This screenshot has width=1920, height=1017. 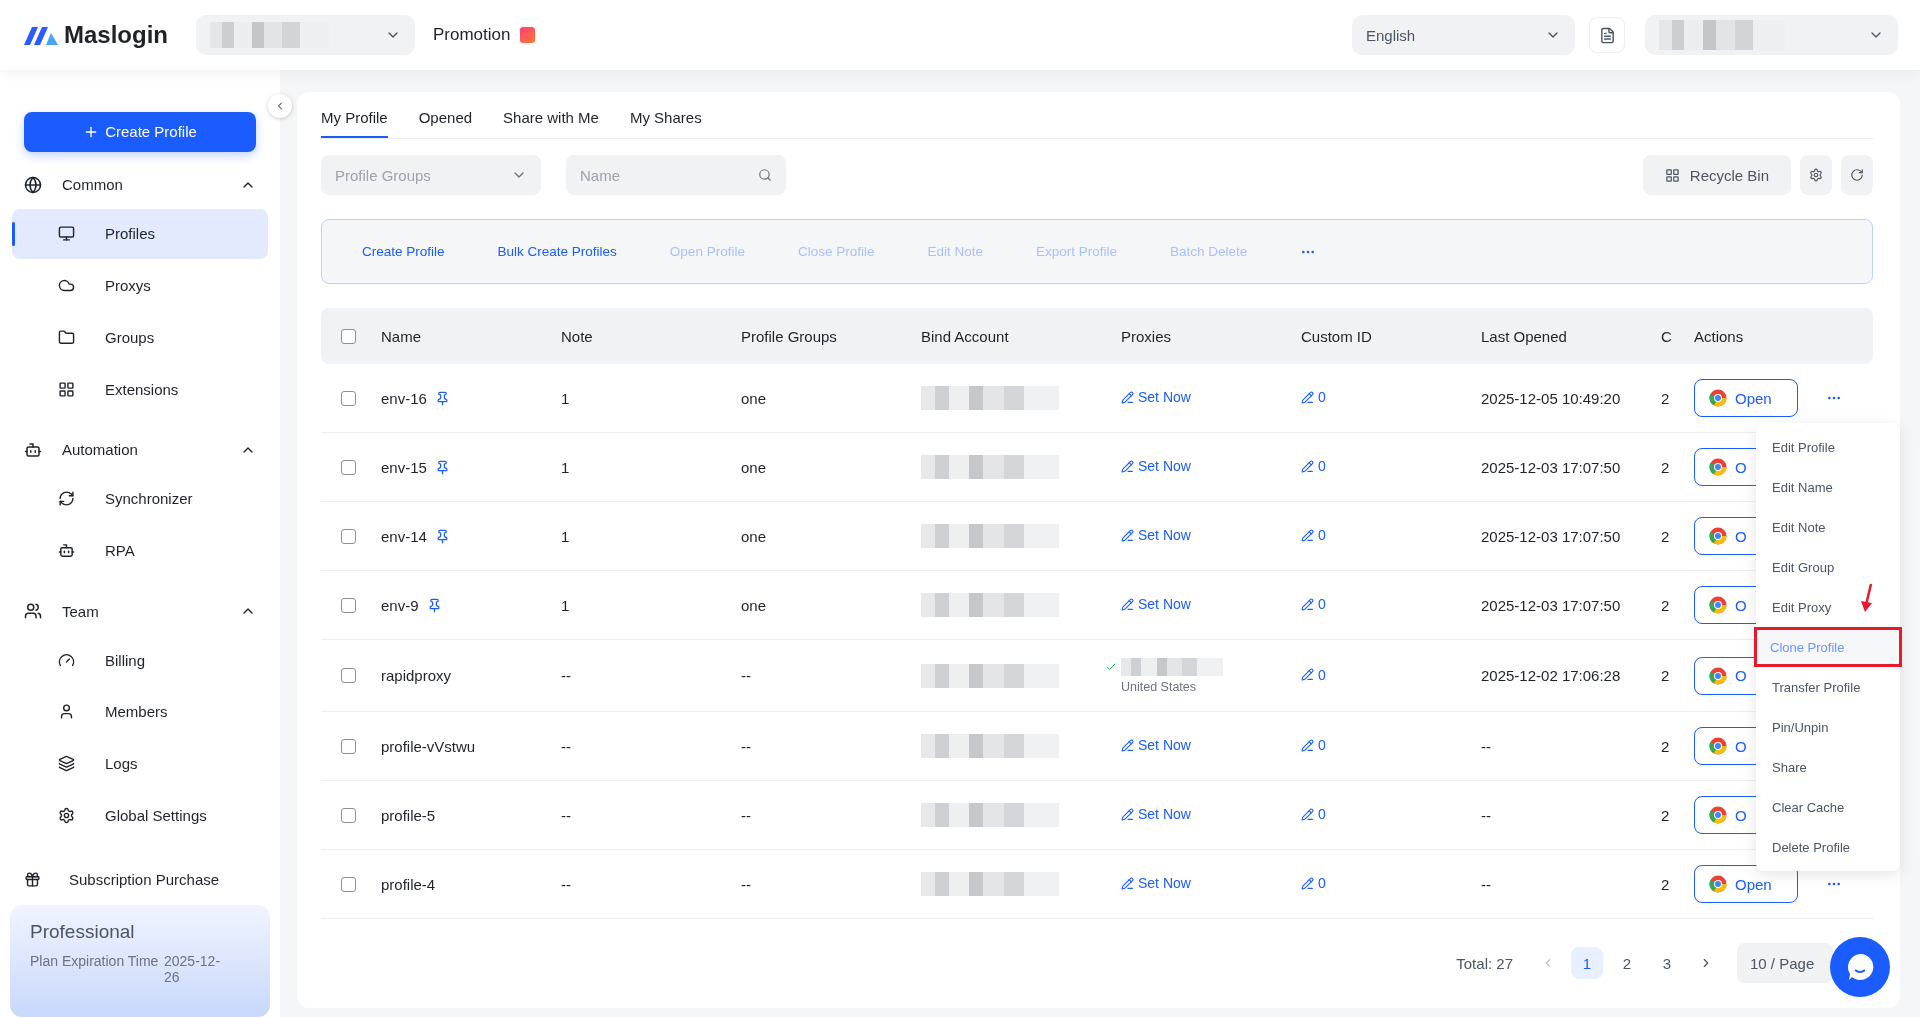 What do you see at coordinates (1524, 336) in the screenshot?
I see `column-header: Last Opened` at bounding box center [1524, 336].